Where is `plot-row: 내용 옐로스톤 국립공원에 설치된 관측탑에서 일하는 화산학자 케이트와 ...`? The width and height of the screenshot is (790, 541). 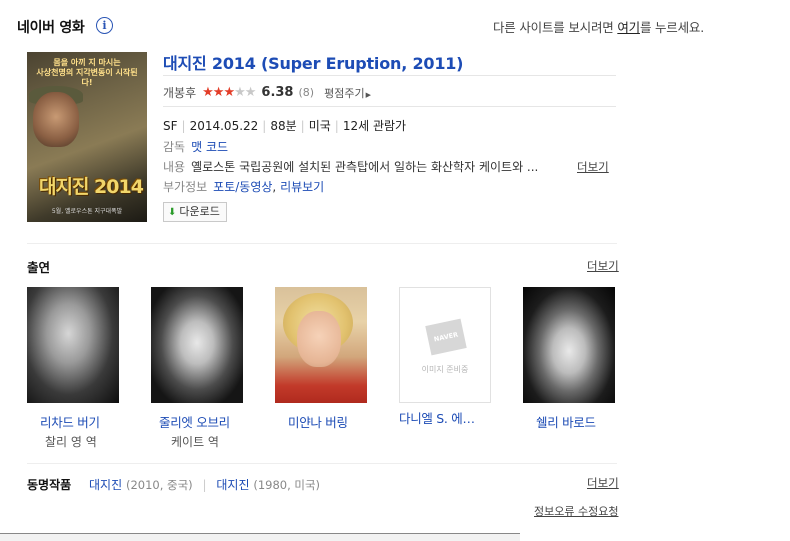 plot-row: 내용 옐로스톤 국립공원에 설치된 관측탑에서 일하는 화산학자 케이트와 ... is located at coordinates (350, 166).